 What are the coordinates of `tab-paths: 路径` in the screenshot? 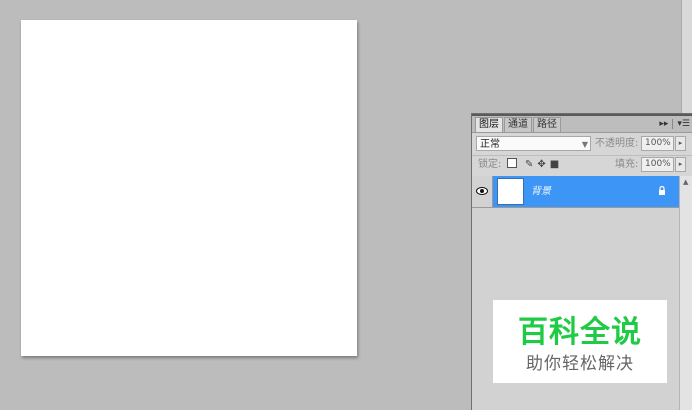 It's located at (547, 124).